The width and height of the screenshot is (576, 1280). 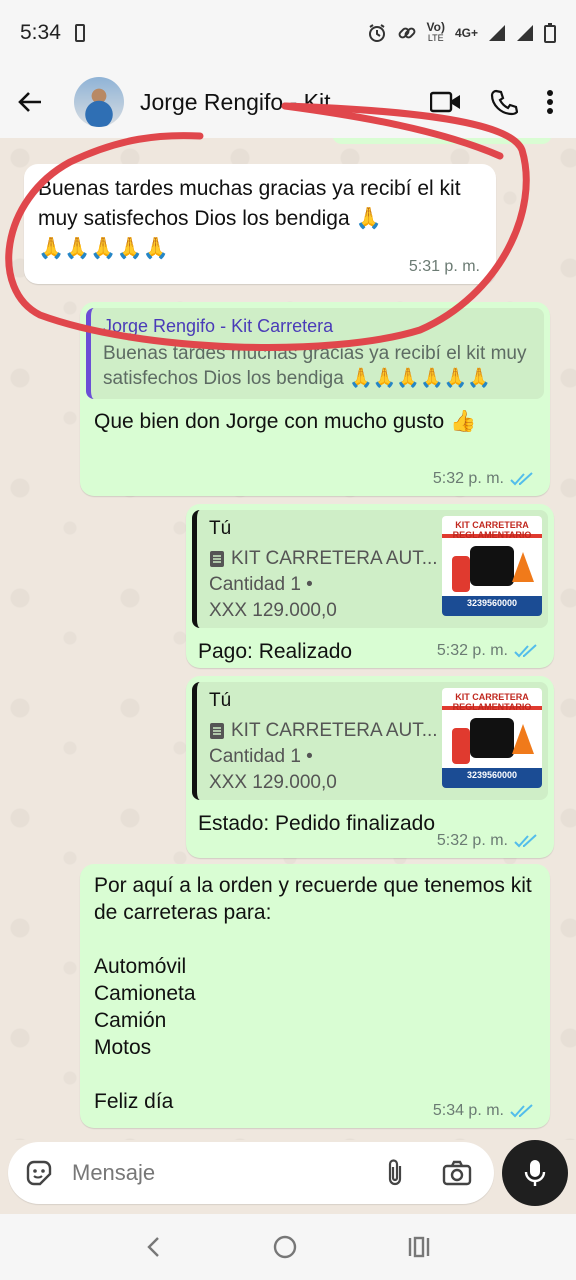 What do you see at coordinates (285, 1247) in the screenshot?
I see `nav-home-icon` at bounding box center [285, 1247].